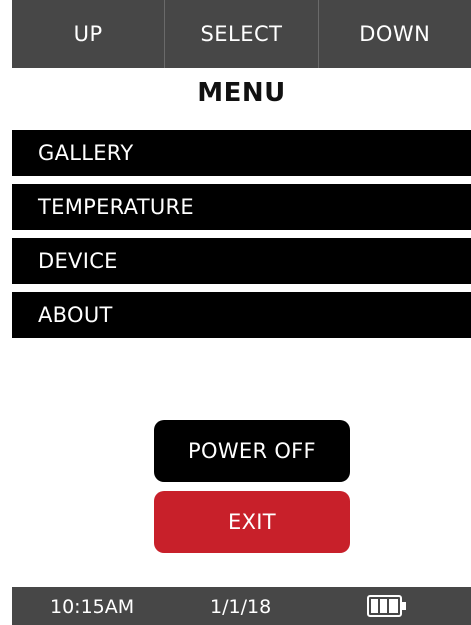 Image resolution: width=471 pixels, height=625 pixels. Describe the element at coordinates (92, 607) in the screenshot. I see `status-time: 10:15AM` at that location.